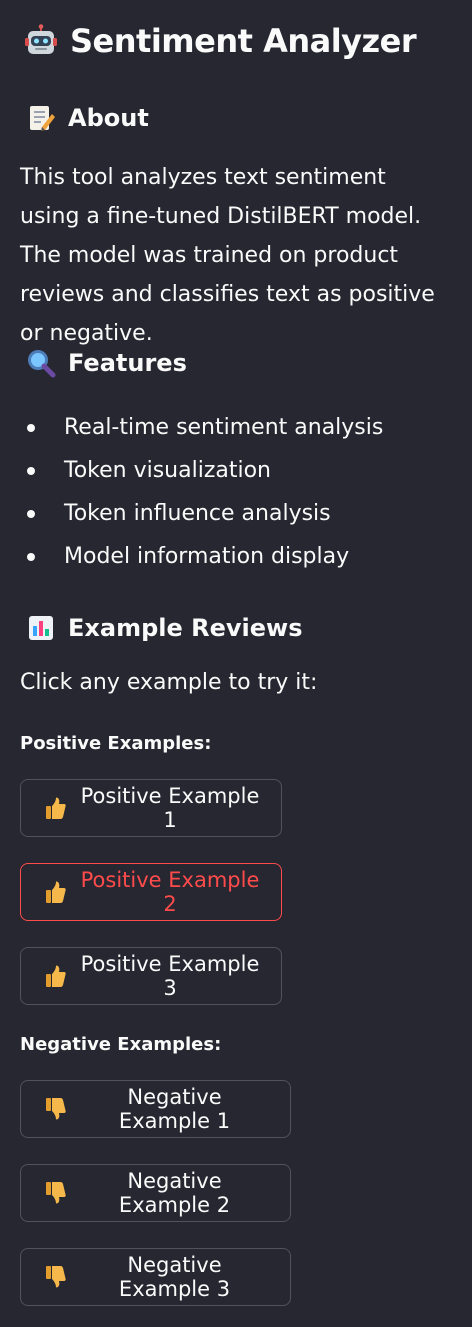 This screenshot has width=472, height=1327. What do you see at coordinates (108, 118) in the screenshot?
I see `about-heading-label: About` at bounding box center [108, 118].